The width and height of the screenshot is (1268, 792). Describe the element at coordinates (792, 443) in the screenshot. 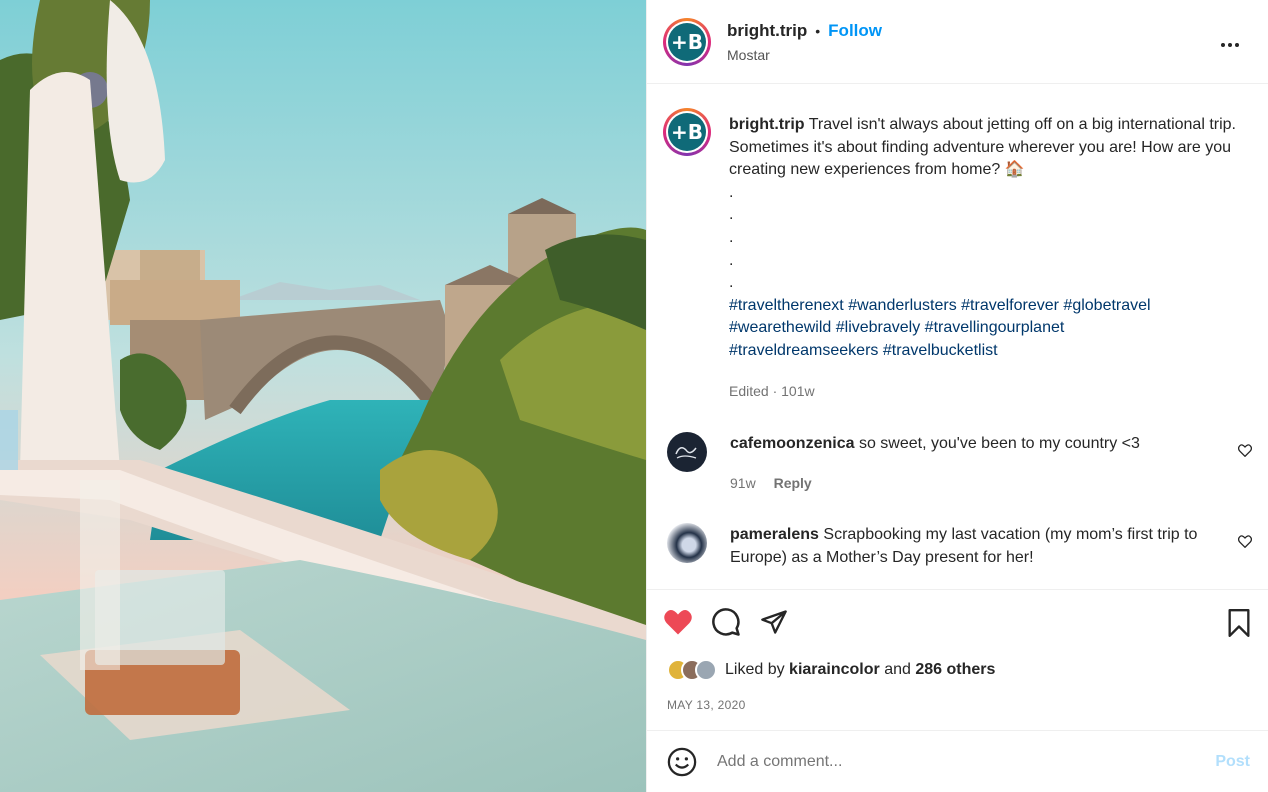

I see `comment-username: cafemoonzenica` at that location.